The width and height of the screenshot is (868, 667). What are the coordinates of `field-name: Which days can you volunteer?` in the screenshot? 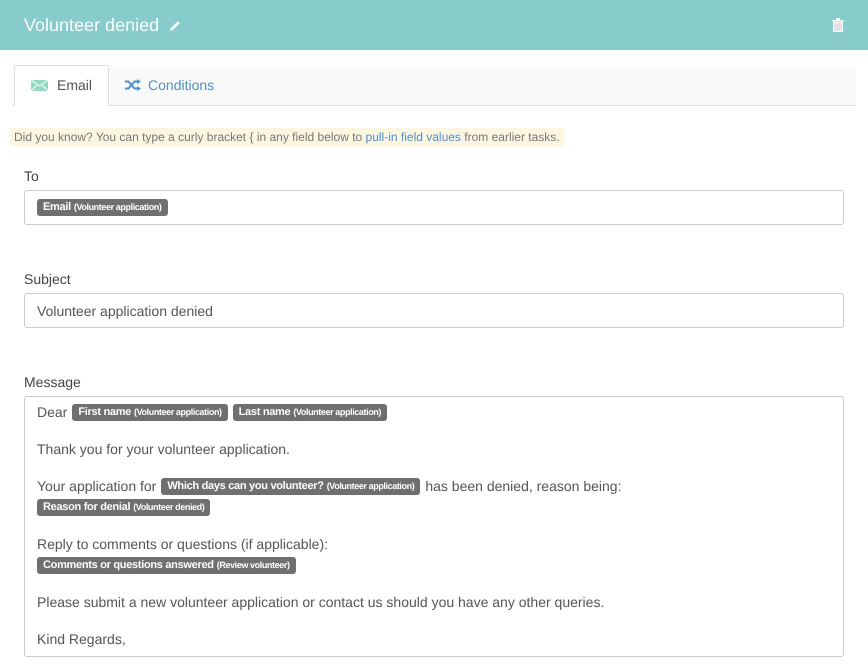 It's located at (245, 486).